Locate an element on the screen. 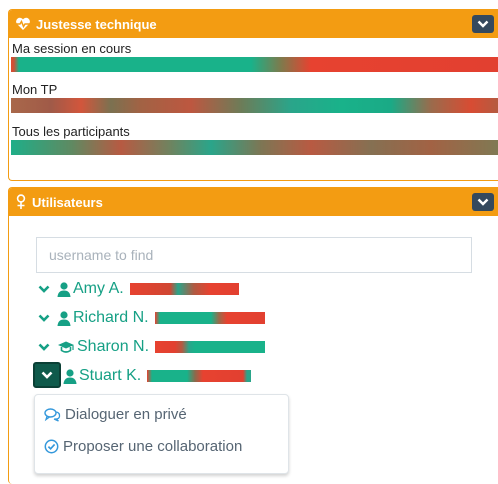  user-item-stuart: Stuart K. is located at coordinates (157, 376).